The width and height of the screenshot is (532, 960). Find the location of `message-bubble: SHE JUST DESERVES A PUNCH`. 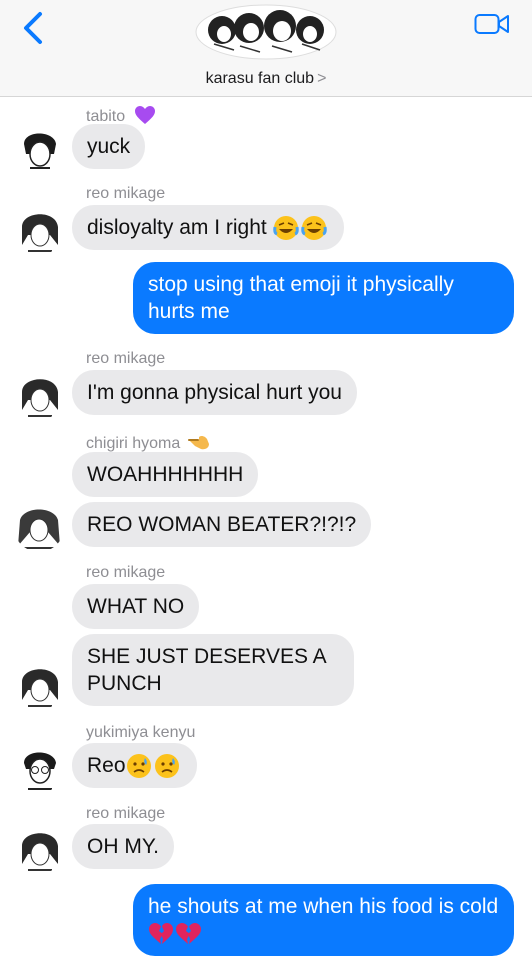

message-bubble: SHE JUST DESERVES A PUNCH is located at coordinates (213, 670).